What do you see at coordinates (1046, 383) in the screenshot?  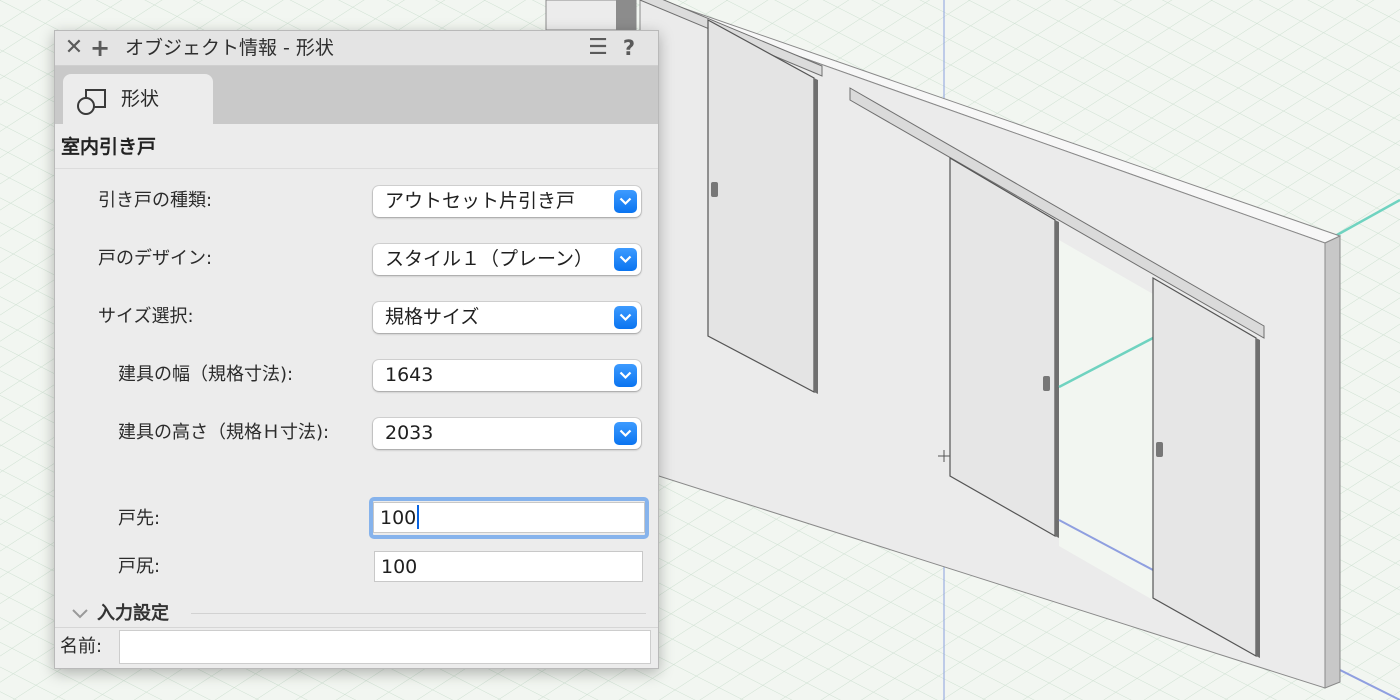 I see `middle-door-handle` at bounding box center [1046, 383].